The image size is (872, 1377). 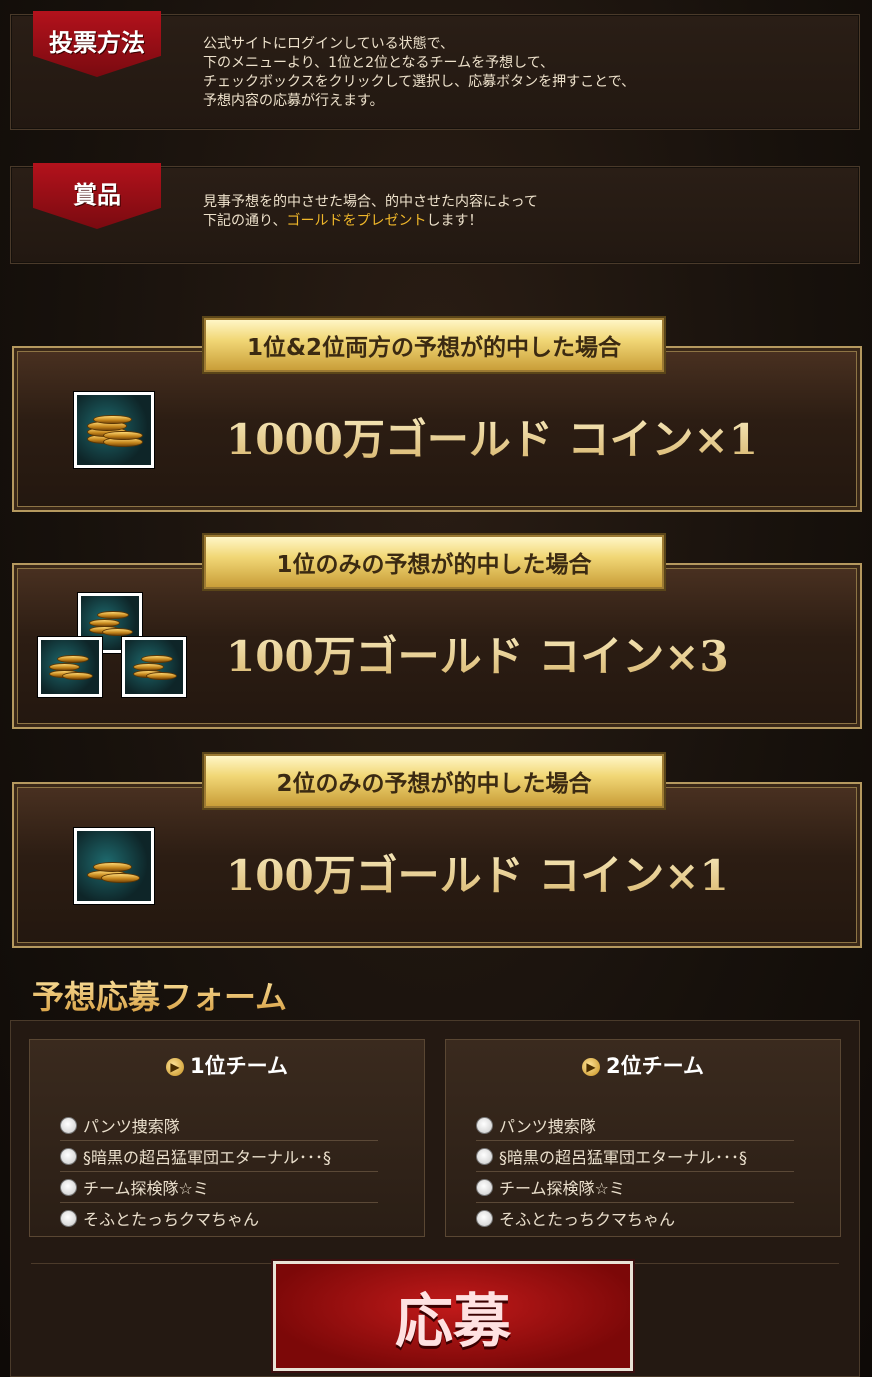 What do you see at coordinates (245, 221) in the screenshot?
I see `prize-text-line2-pre: 下記の通り、` at bounding box center [245, 221].